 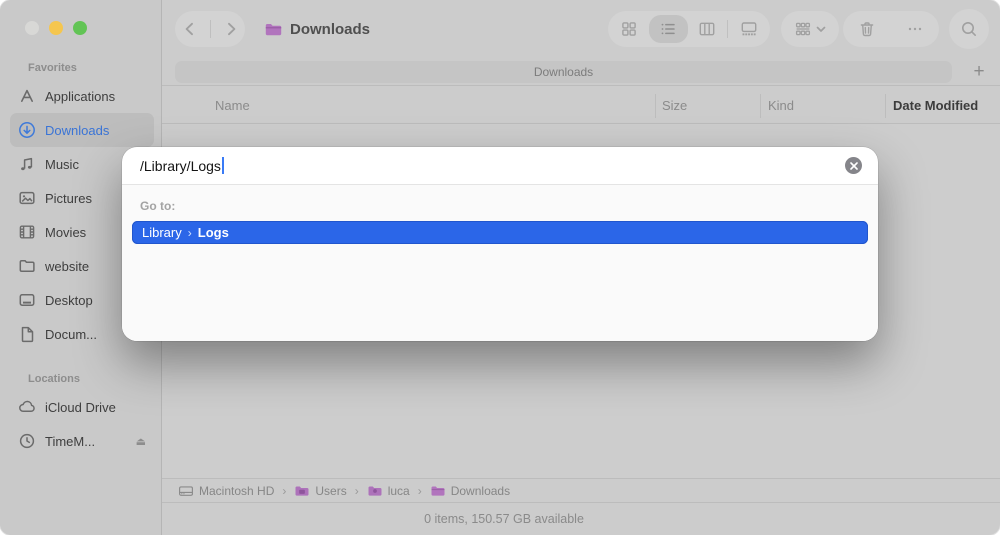 What do you see at coordinates (186, 491) in the screenshot?
I see `hard-drive-icon` at bounding box center [186, 491].